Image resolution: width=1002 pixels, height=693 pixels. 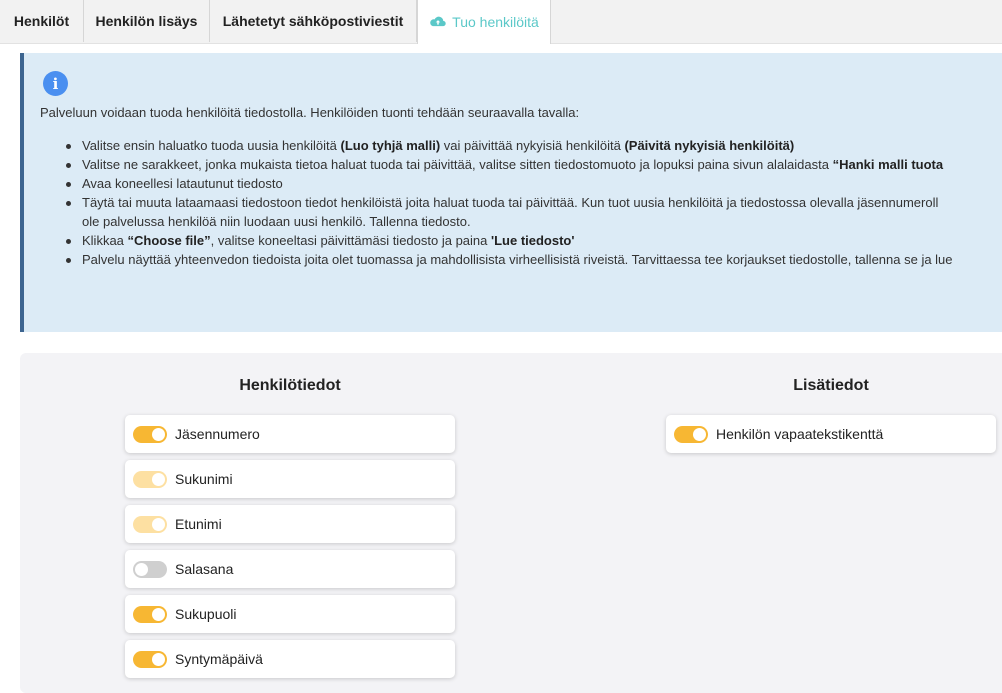 I want to click on tab-henkilot: Henkilöt, so click(x=42, y=21).